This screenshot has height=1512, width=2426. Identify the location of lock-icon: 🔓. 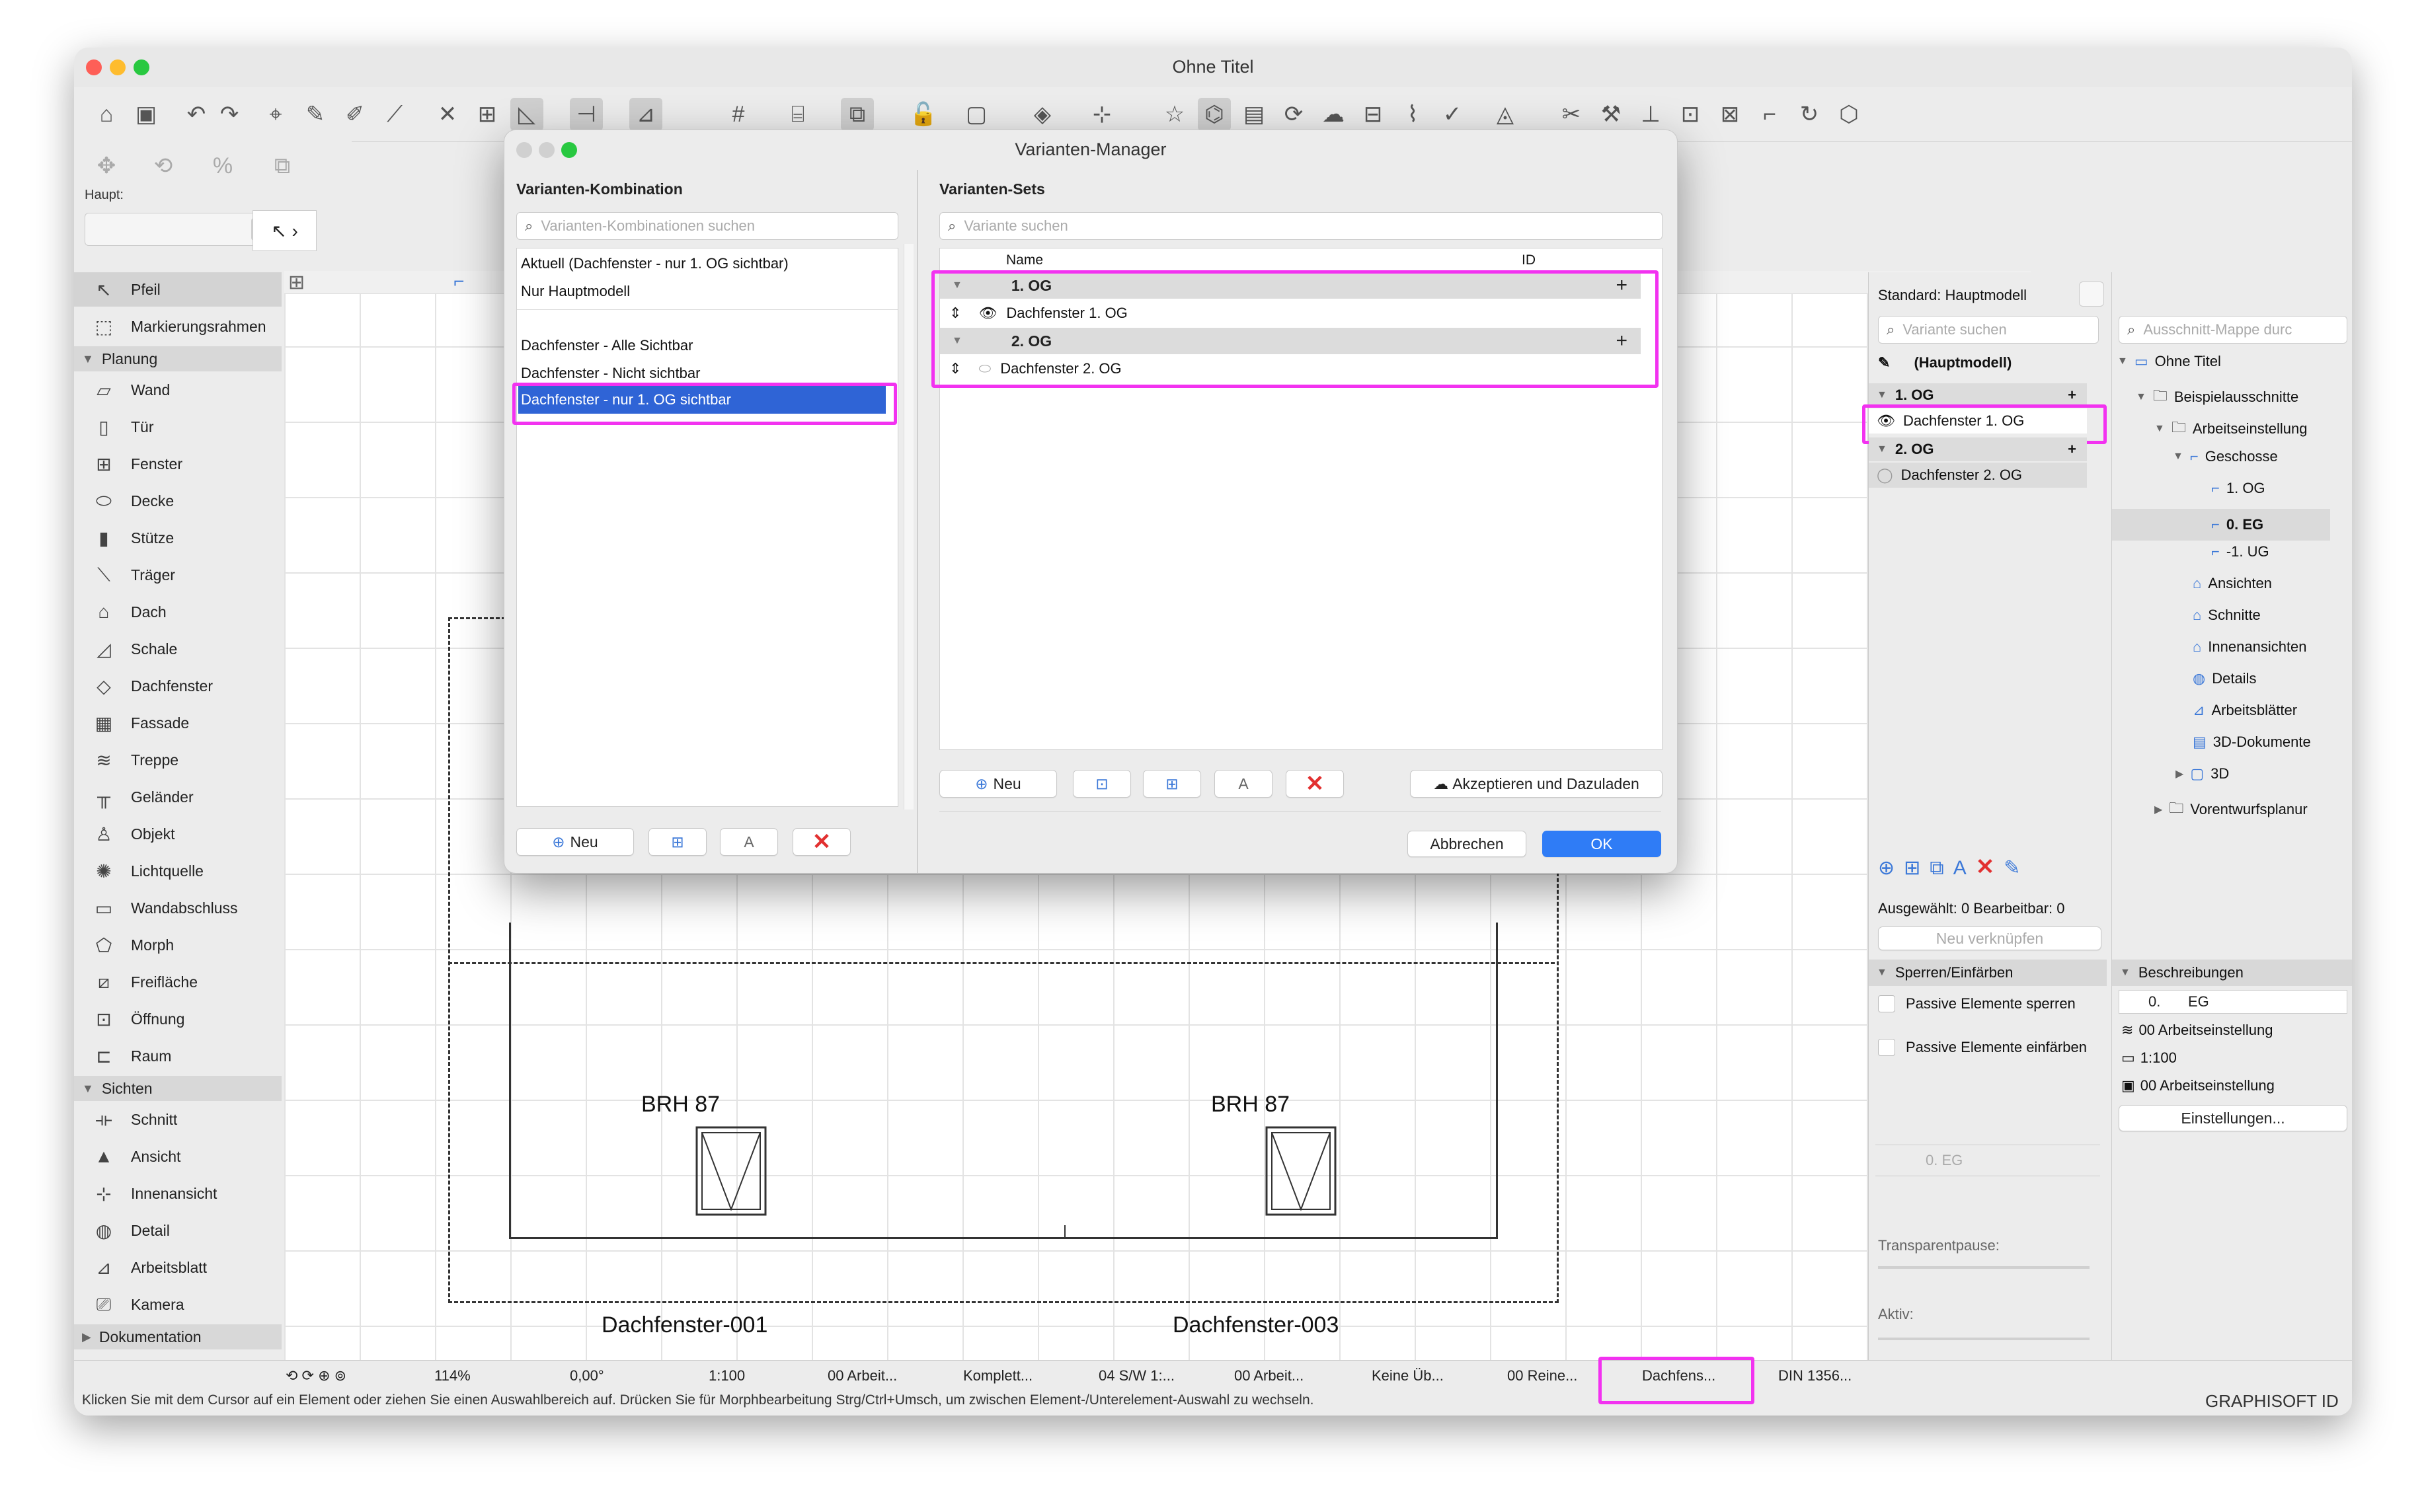
(923, 115).